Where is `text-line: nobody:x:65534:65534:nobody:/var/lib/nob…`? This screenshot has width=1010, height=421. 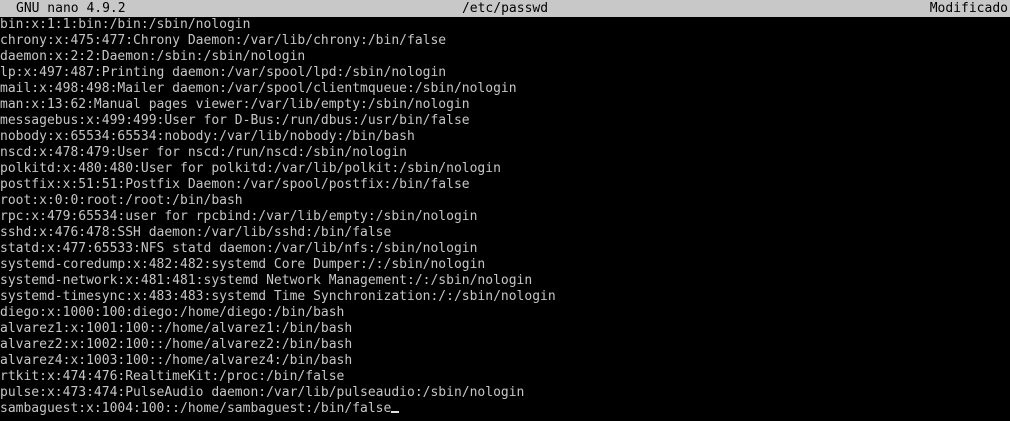 text-line: nobody:x:65534:65534:nobody:/var/lib/nob… is located at coordinates (505, 137).